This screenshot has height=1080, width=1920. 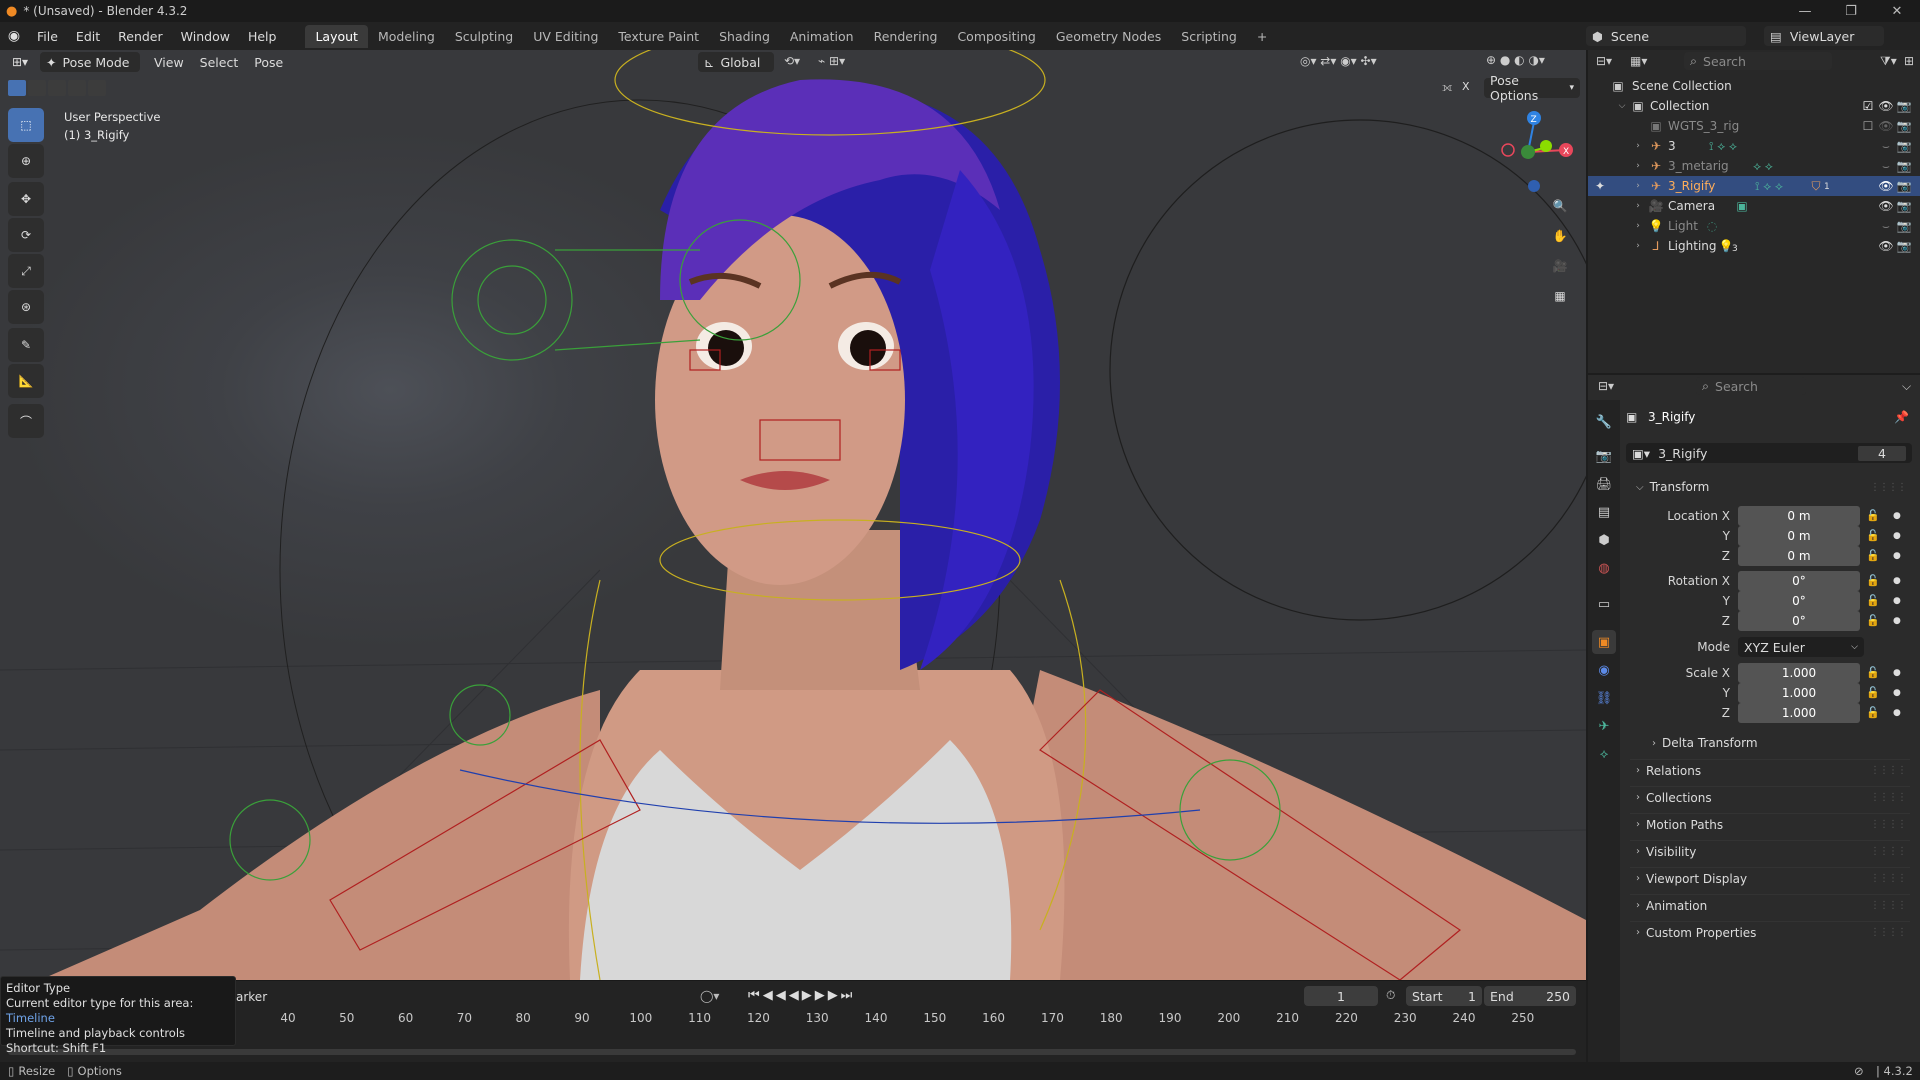 I want to click on overlays-icon: ◎▾ ⇄▾ ◉▾ ✣▾, so click(x=1338, y=61).